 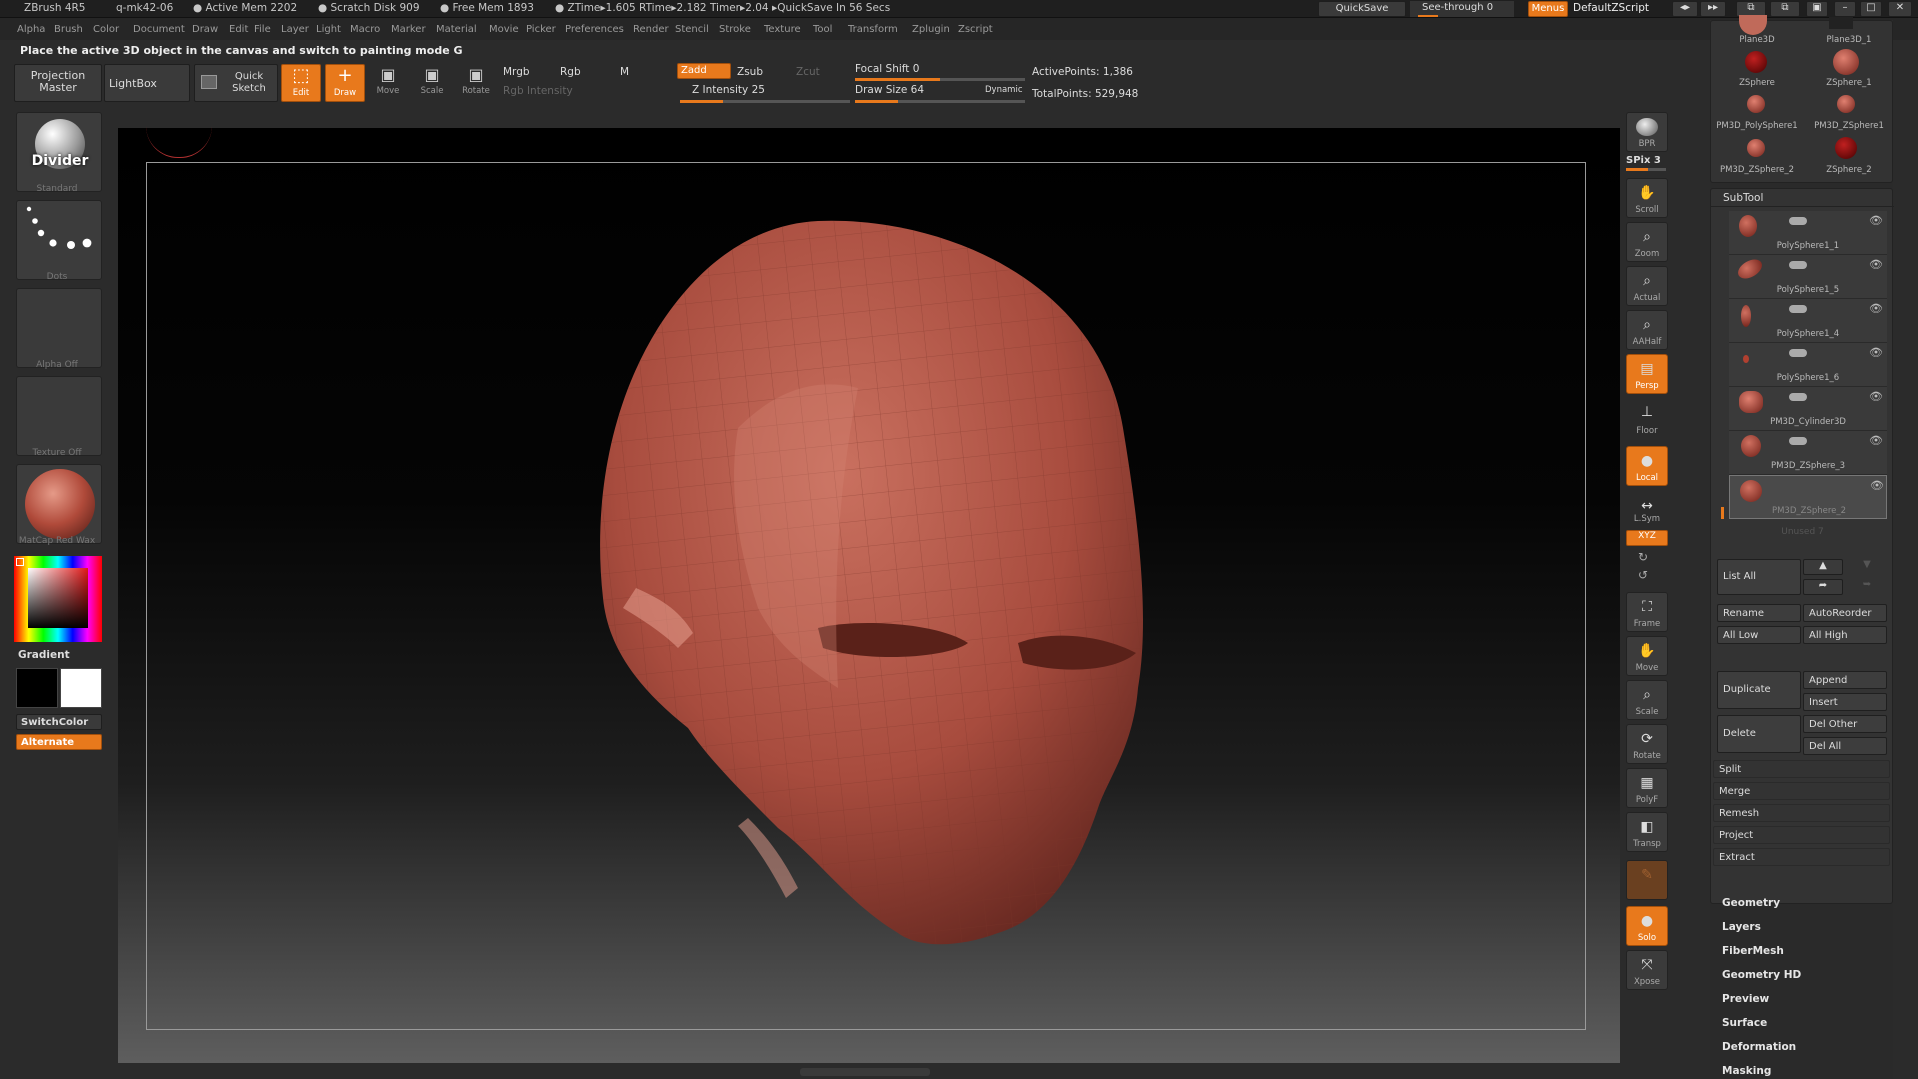 I want to click on xpose-button: ⤧ Xpose, so click(x=1647, y=970).